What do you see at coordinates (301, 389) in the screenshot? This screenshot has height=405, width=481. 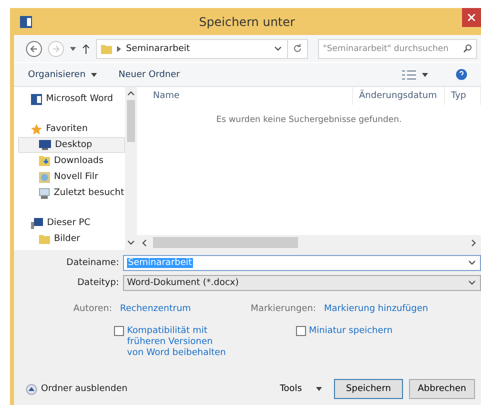 I see `tools-menu-button: Tools` at bounding box center [301, 389].